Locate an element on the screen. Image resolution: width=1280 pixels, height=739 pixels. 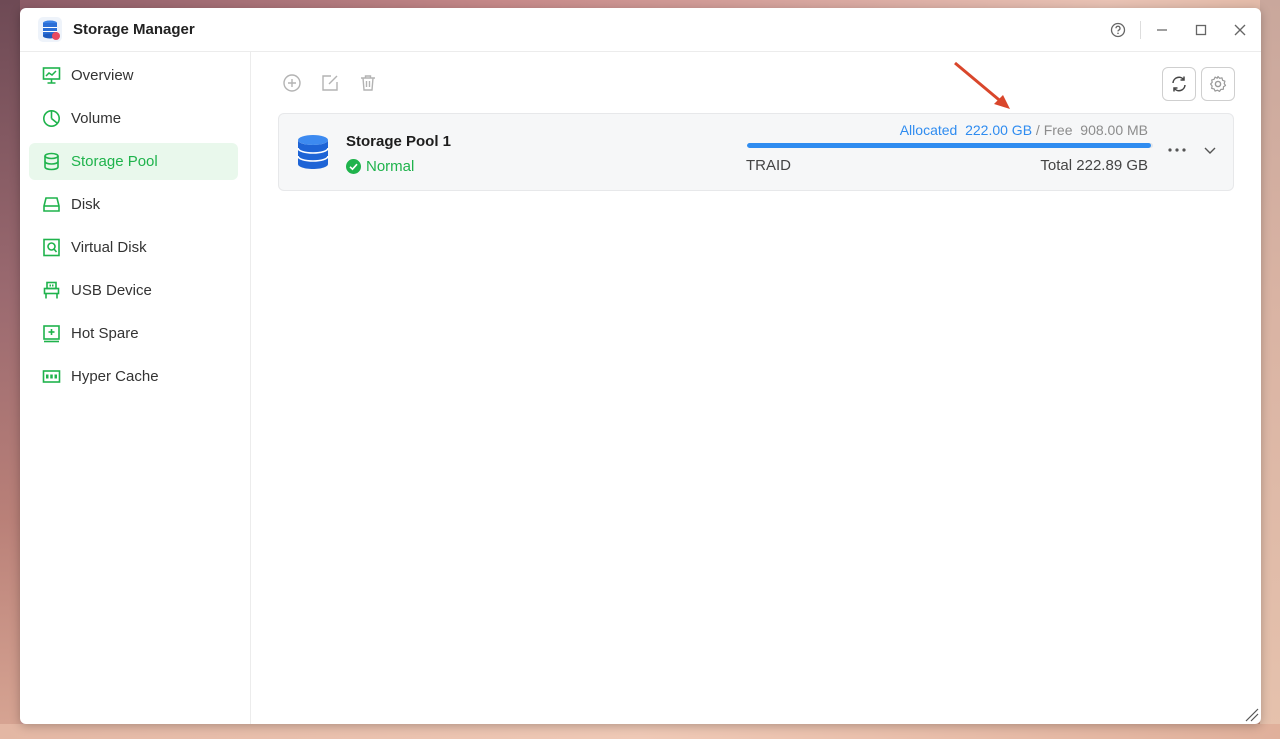
sidebar-item-overview: Overview is located at coordinates (133, 75).